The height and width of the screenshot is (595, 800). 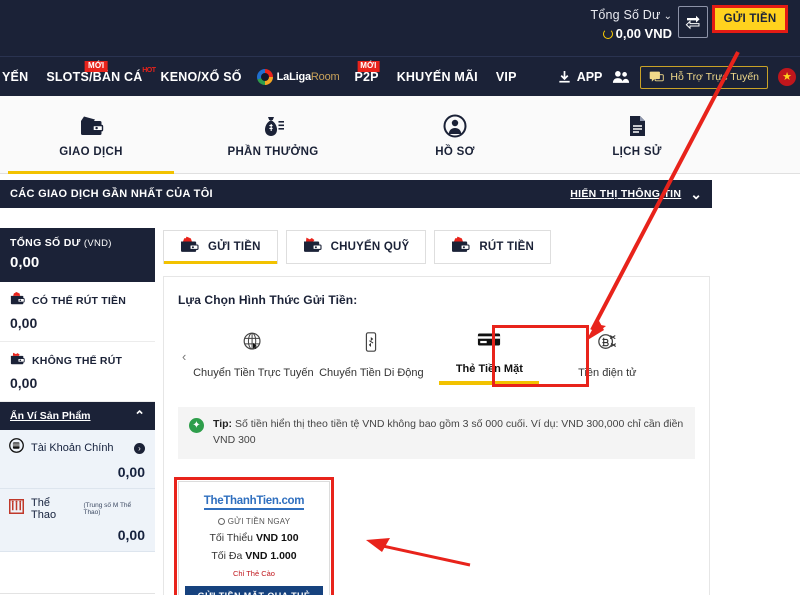 I want to click on method-label: Chuyển Tiền Trực Tuyến, so click(x=253, y=373).